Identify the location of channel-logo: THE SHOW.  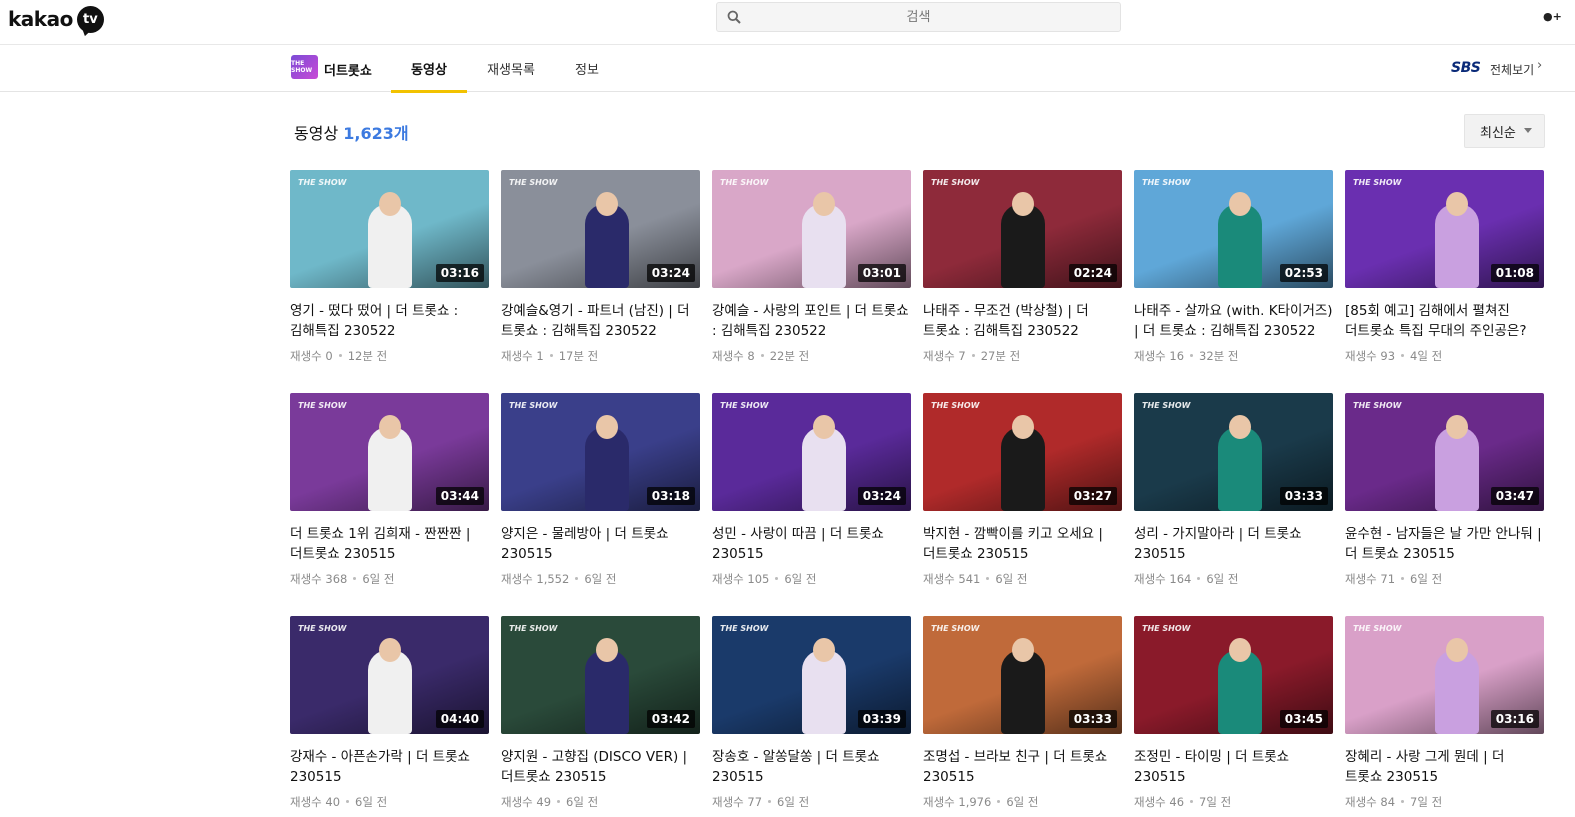
(304, 67).